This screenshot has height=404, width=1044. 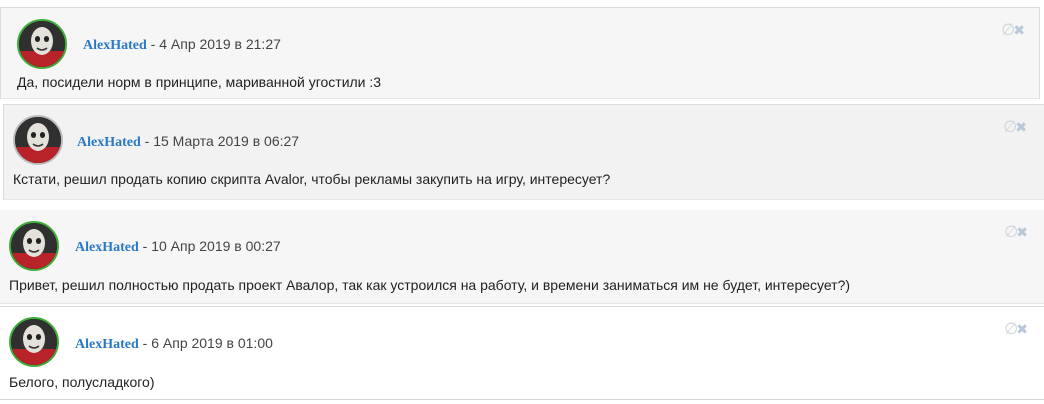 What do you see at coordinates (82, 382) in the screenshot?
I see `message-text: Белого, полусладкого)` at bounding box center [82, 382].